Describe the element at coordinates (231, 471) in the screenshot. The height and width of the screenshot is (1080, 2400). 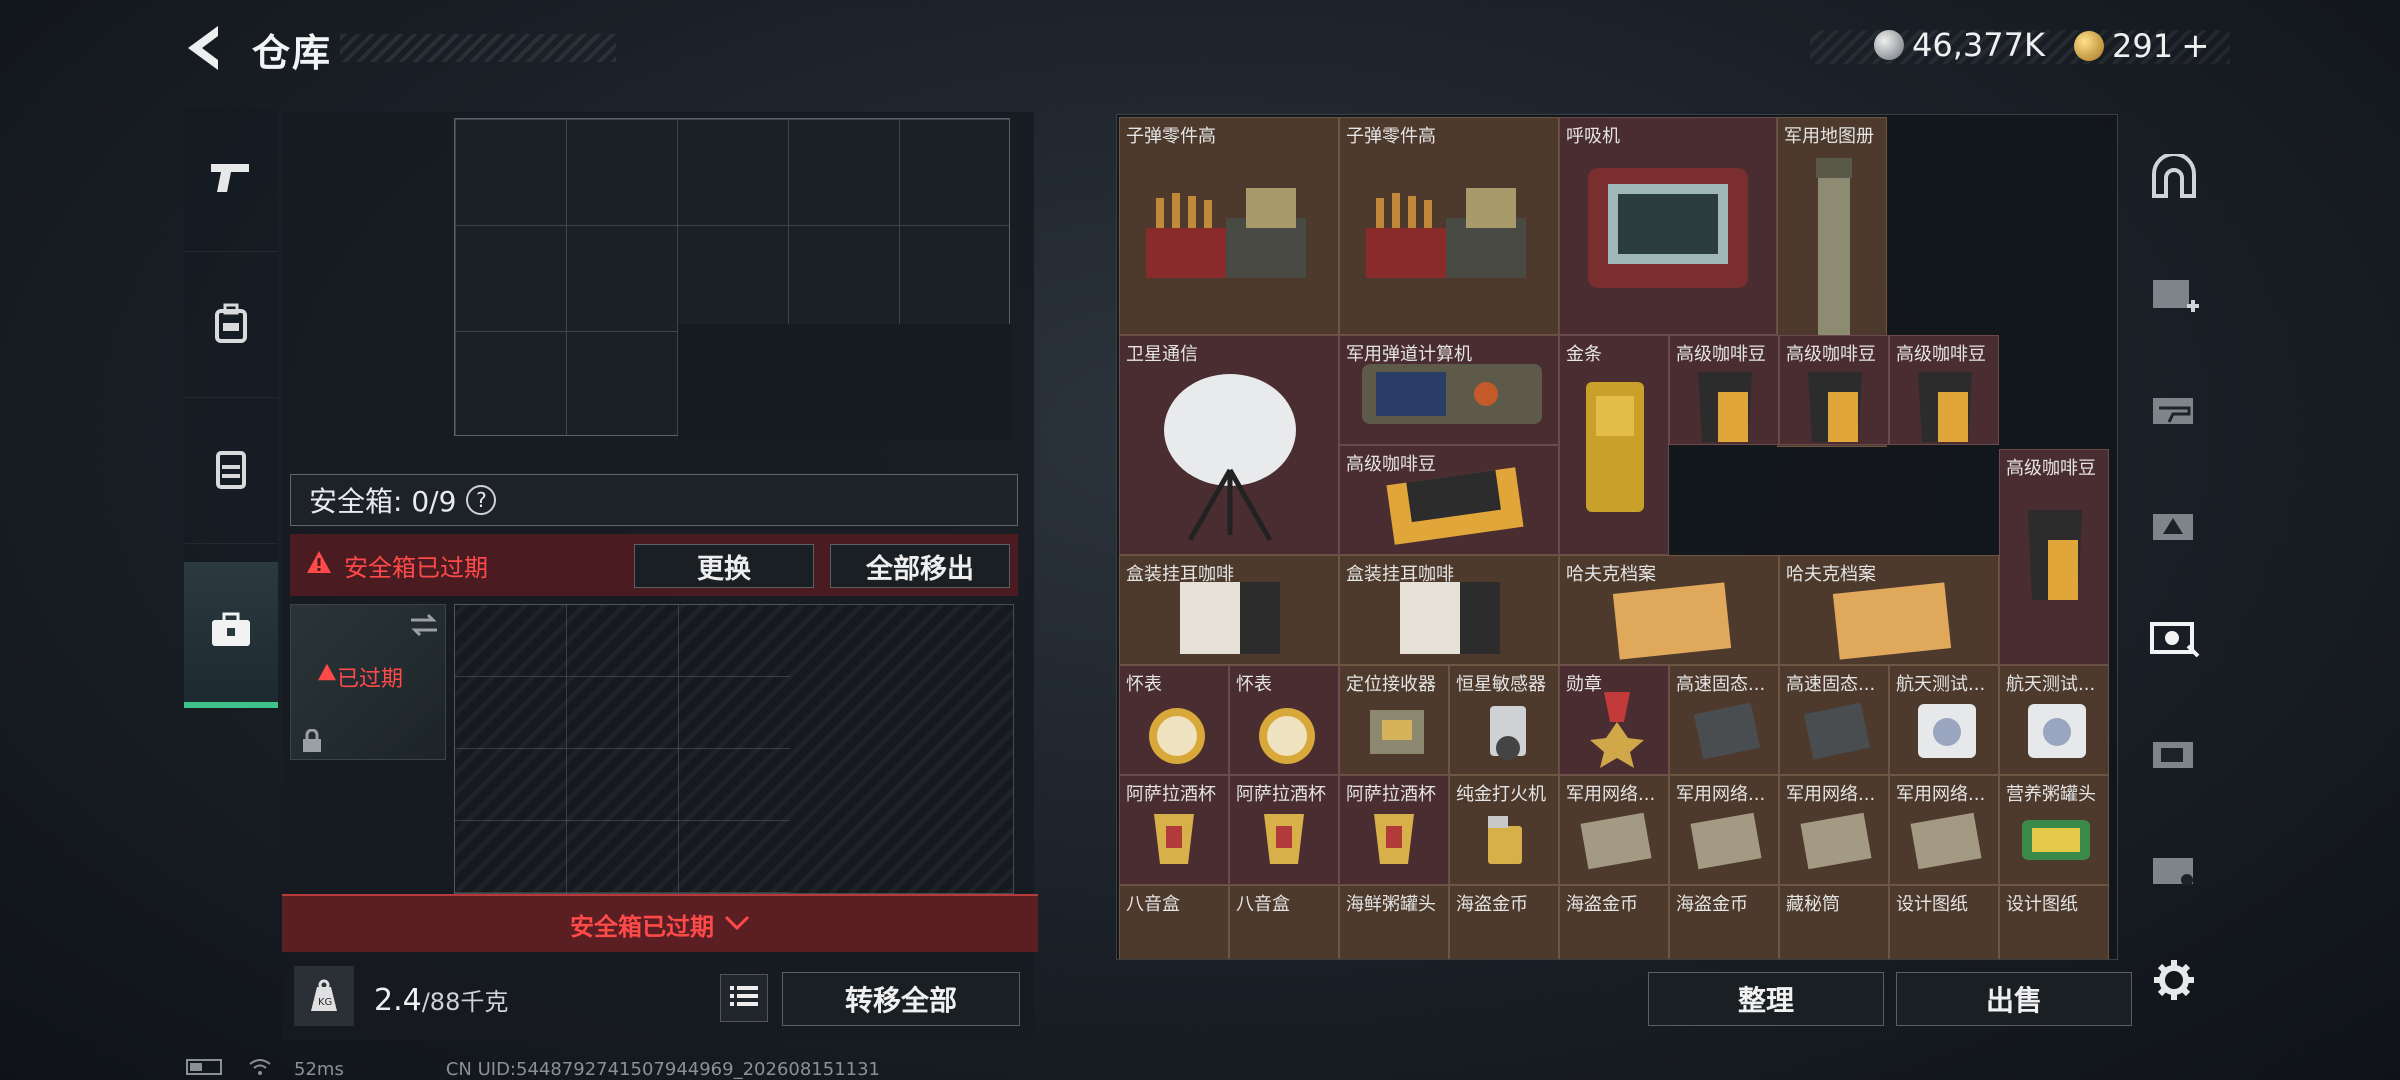
I see `tab-vest` at that location.